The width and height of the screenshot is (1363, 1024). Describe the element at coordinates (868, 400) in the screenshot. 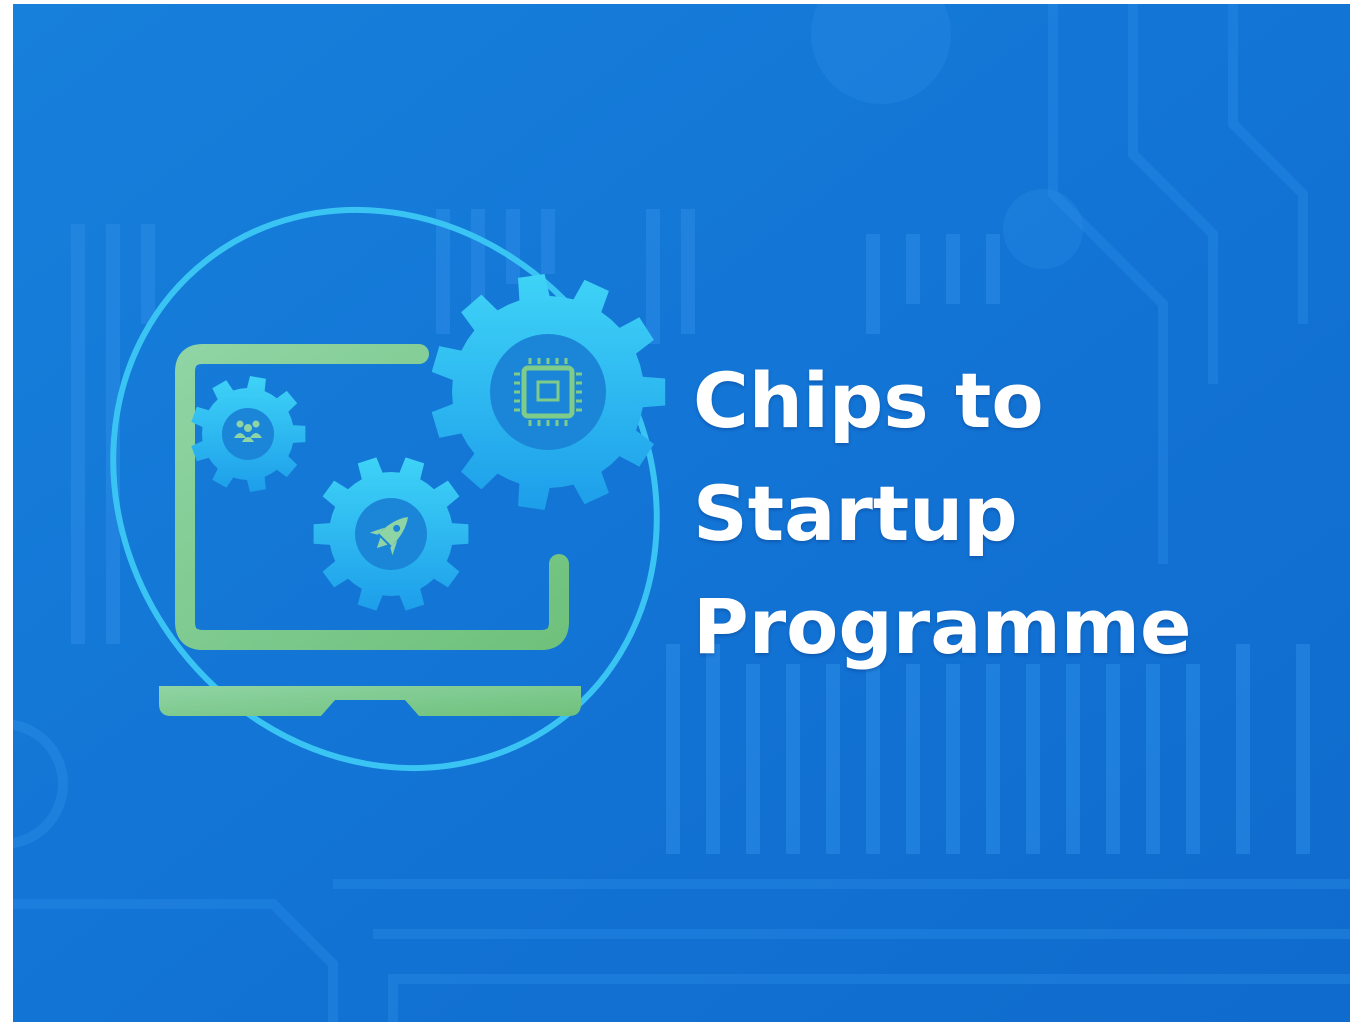

I see `title-line-1: Chips to` at that location.